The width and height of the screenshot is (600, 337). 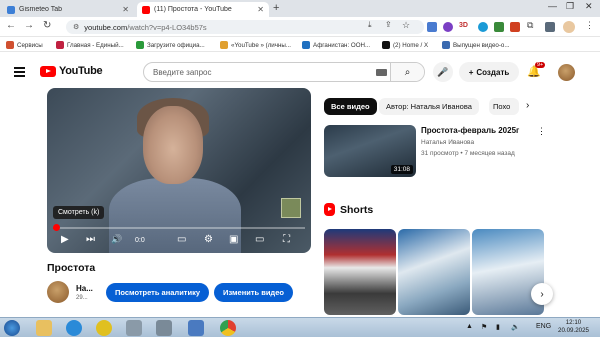 What do you see at coordinates (589, 6) in the screenshot?
I see `close-window-icon: ✕` at bounding box center [589, 6].